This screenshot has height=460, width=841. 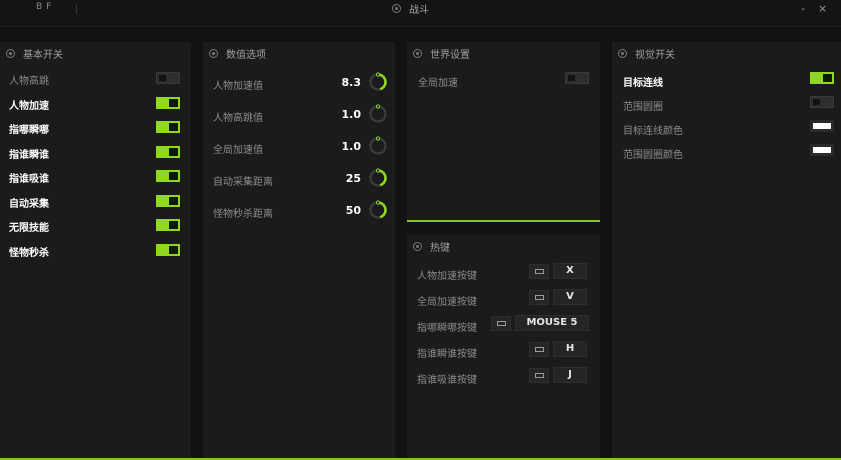 What do you see at coordinates (803, 8) in the screenshot?
I see `minimize-button: -` at bounding box center [803, 8].